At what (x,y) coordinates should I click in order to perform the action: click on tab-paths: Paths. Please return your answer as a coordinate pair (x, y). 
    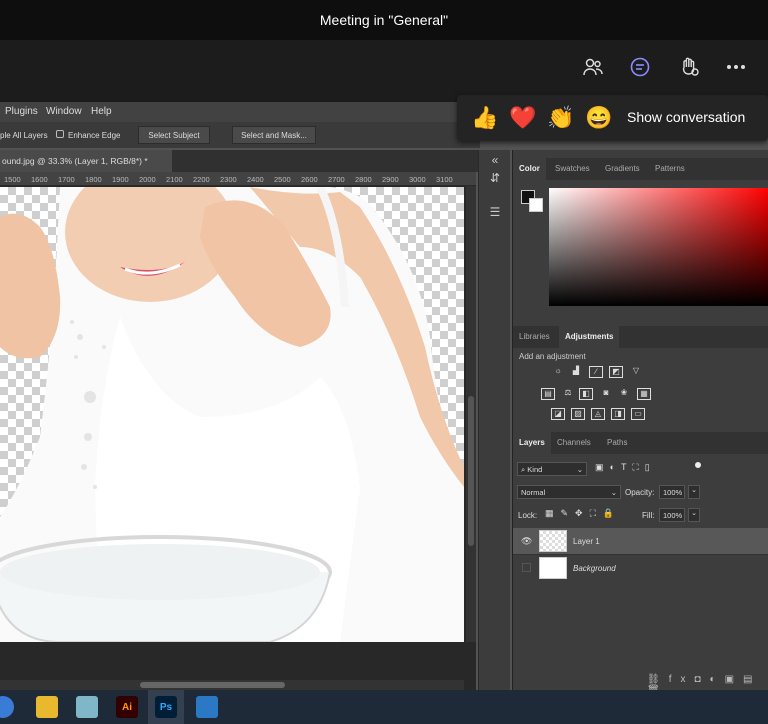
    Looking at the image, I should click on (617, 443).